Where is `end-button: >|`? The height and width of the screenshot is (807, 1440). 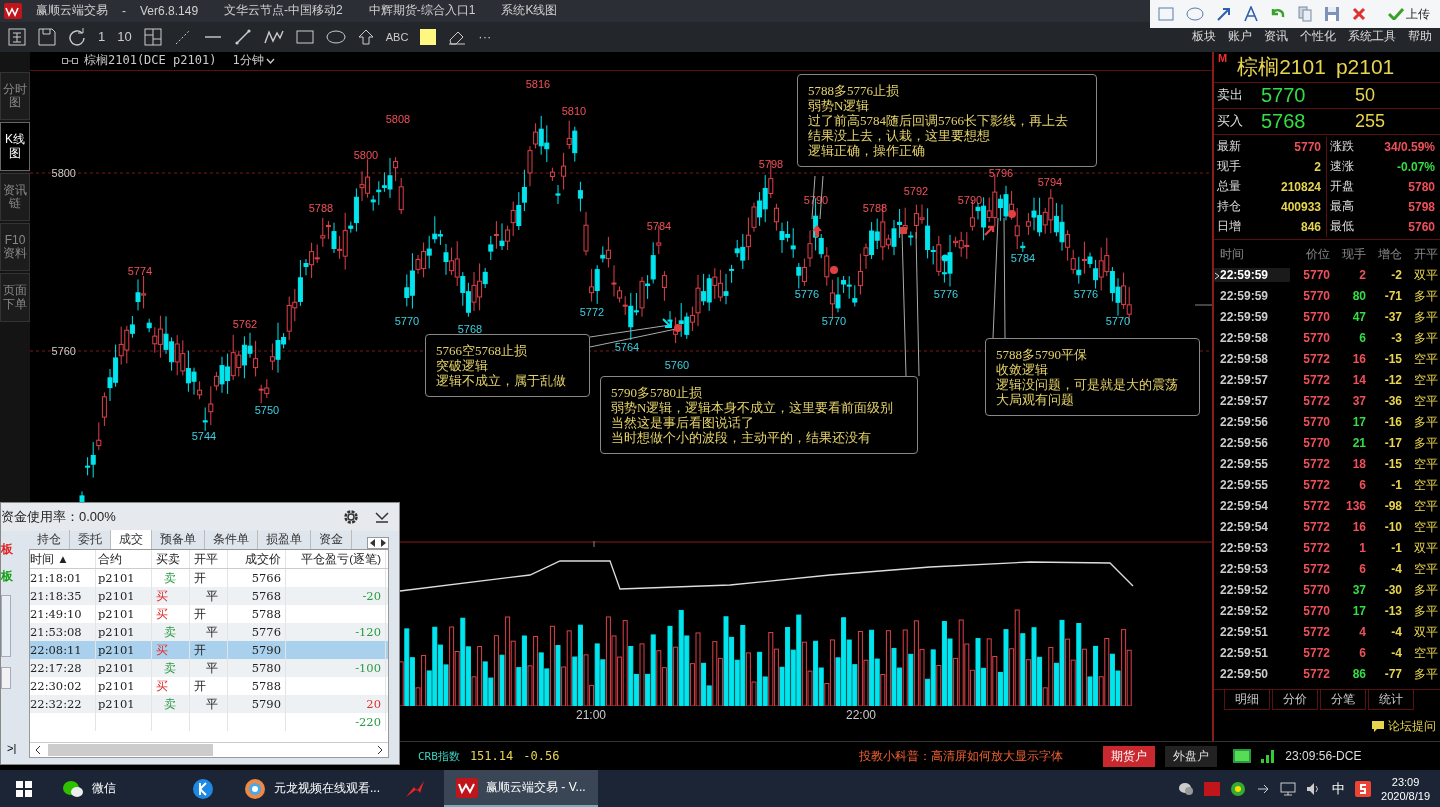
end-button: >| is located at coordinates (12, 748).